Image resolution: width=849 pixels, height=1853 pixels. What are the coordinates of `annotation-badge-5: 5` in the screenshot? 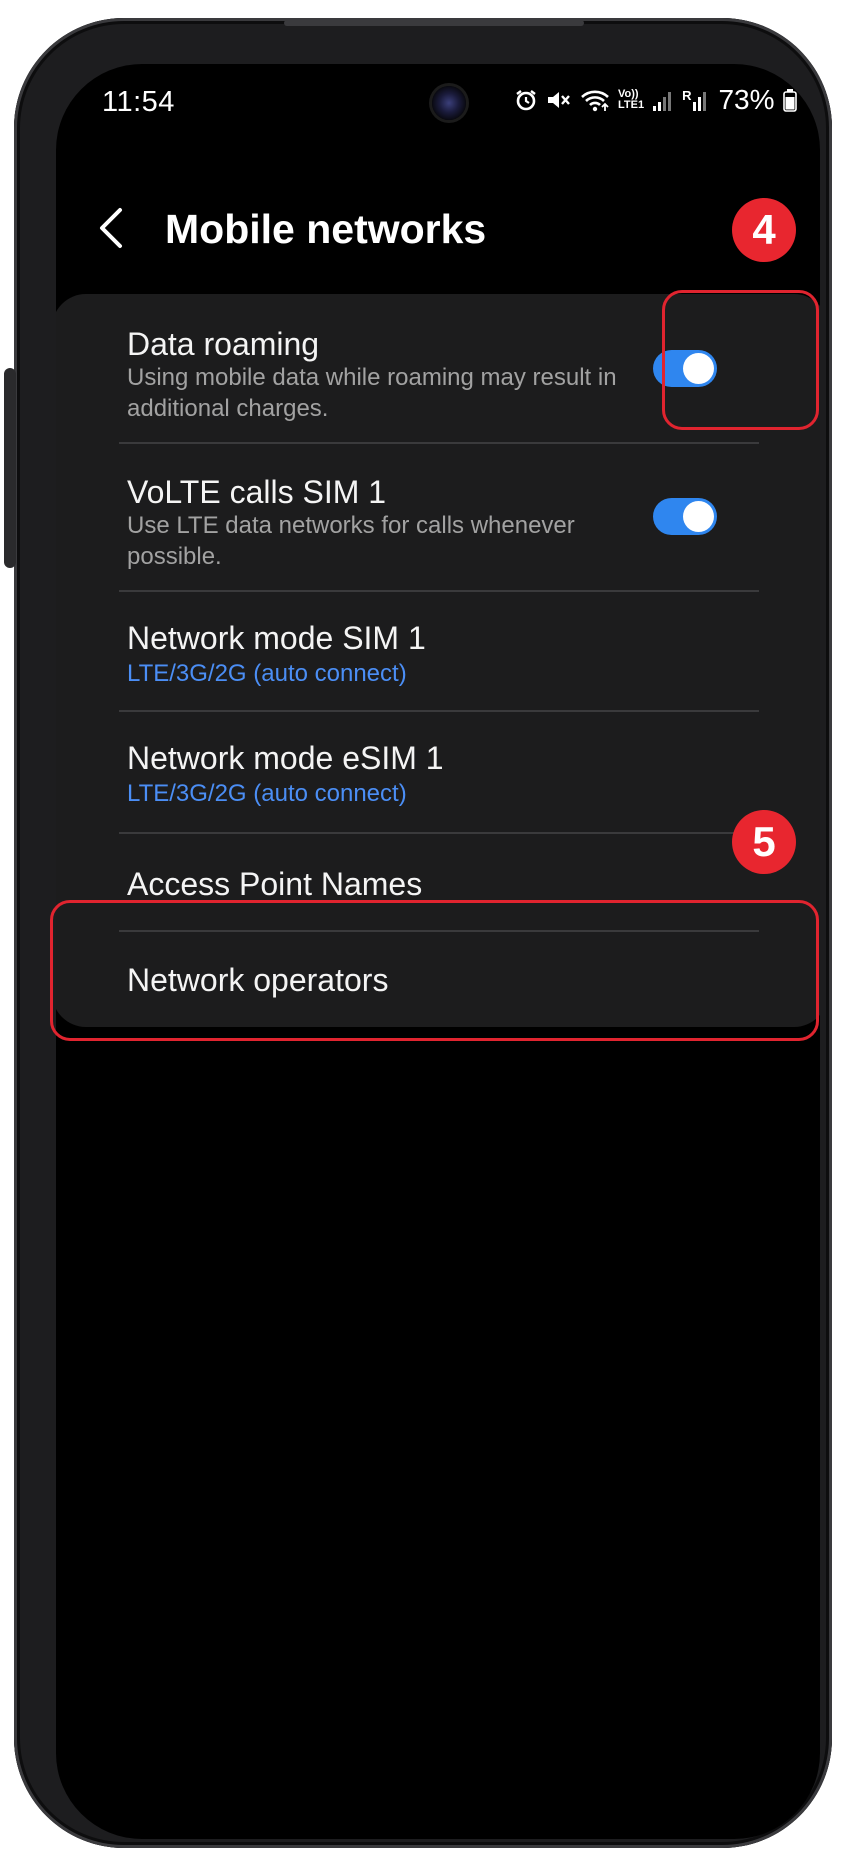 It's located at (764, 842).